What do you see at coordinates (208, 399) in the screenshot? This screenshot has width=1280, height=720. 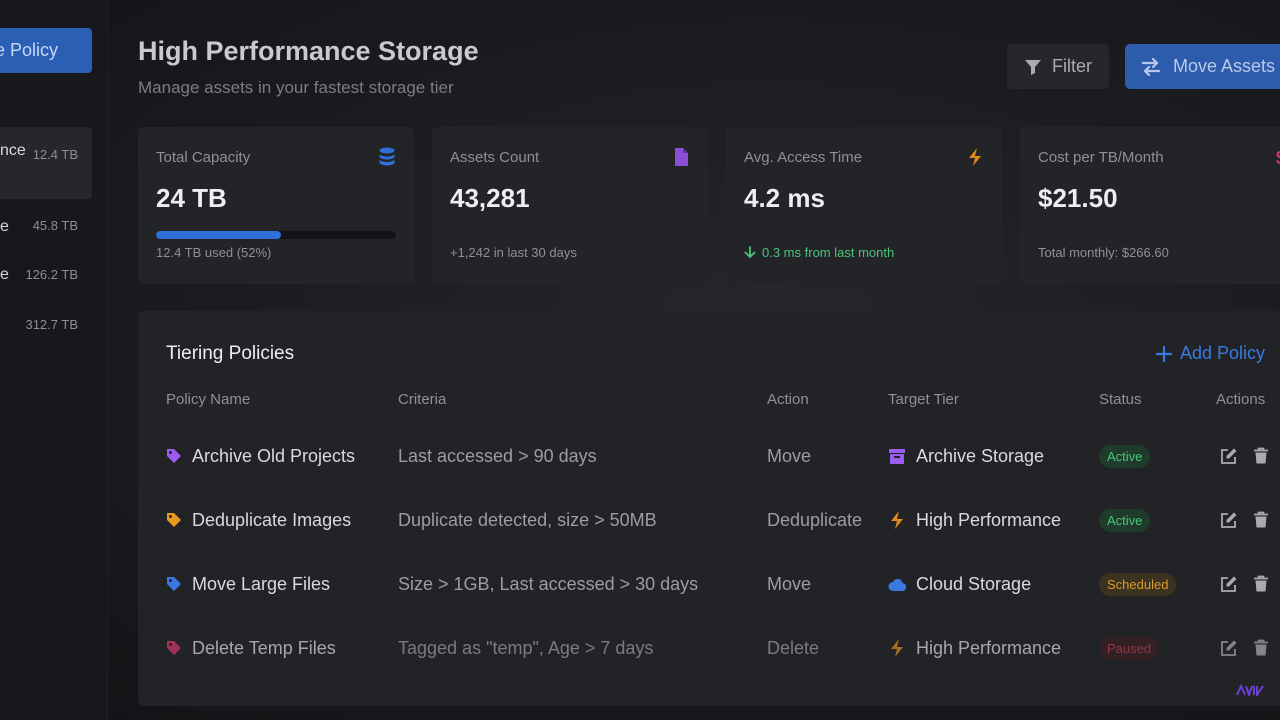 I see `column-header-policy-name: Policy Name` at bounding box center [208, 399].